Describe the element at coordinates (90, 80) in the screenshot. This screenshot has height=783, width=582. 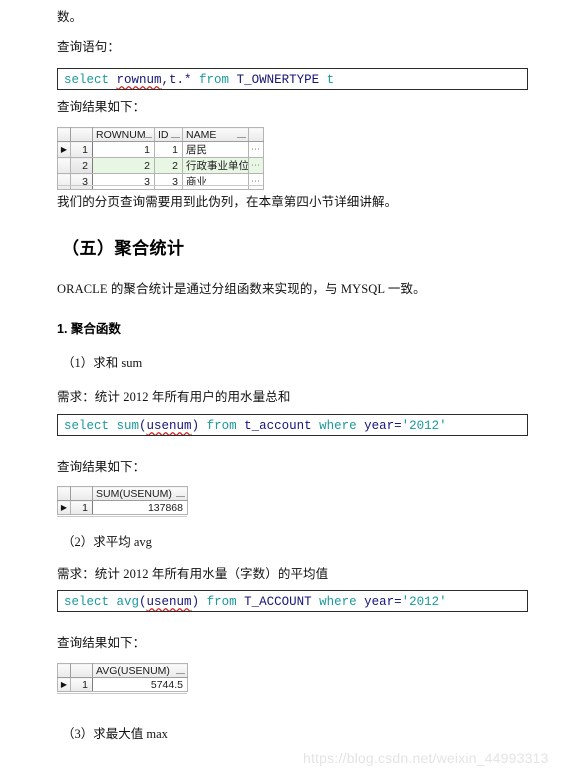
I see `sql-rownum-token-0: select` at that location.